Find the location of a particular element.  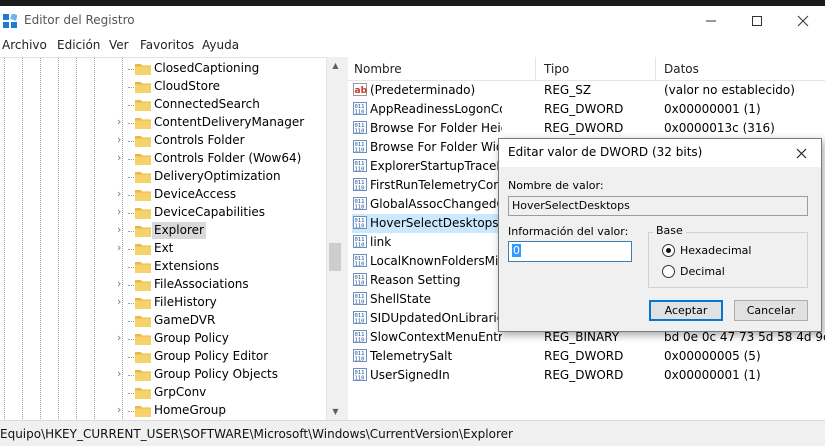

tree-item: › FileAssociations is located at coordinates (163, 285).